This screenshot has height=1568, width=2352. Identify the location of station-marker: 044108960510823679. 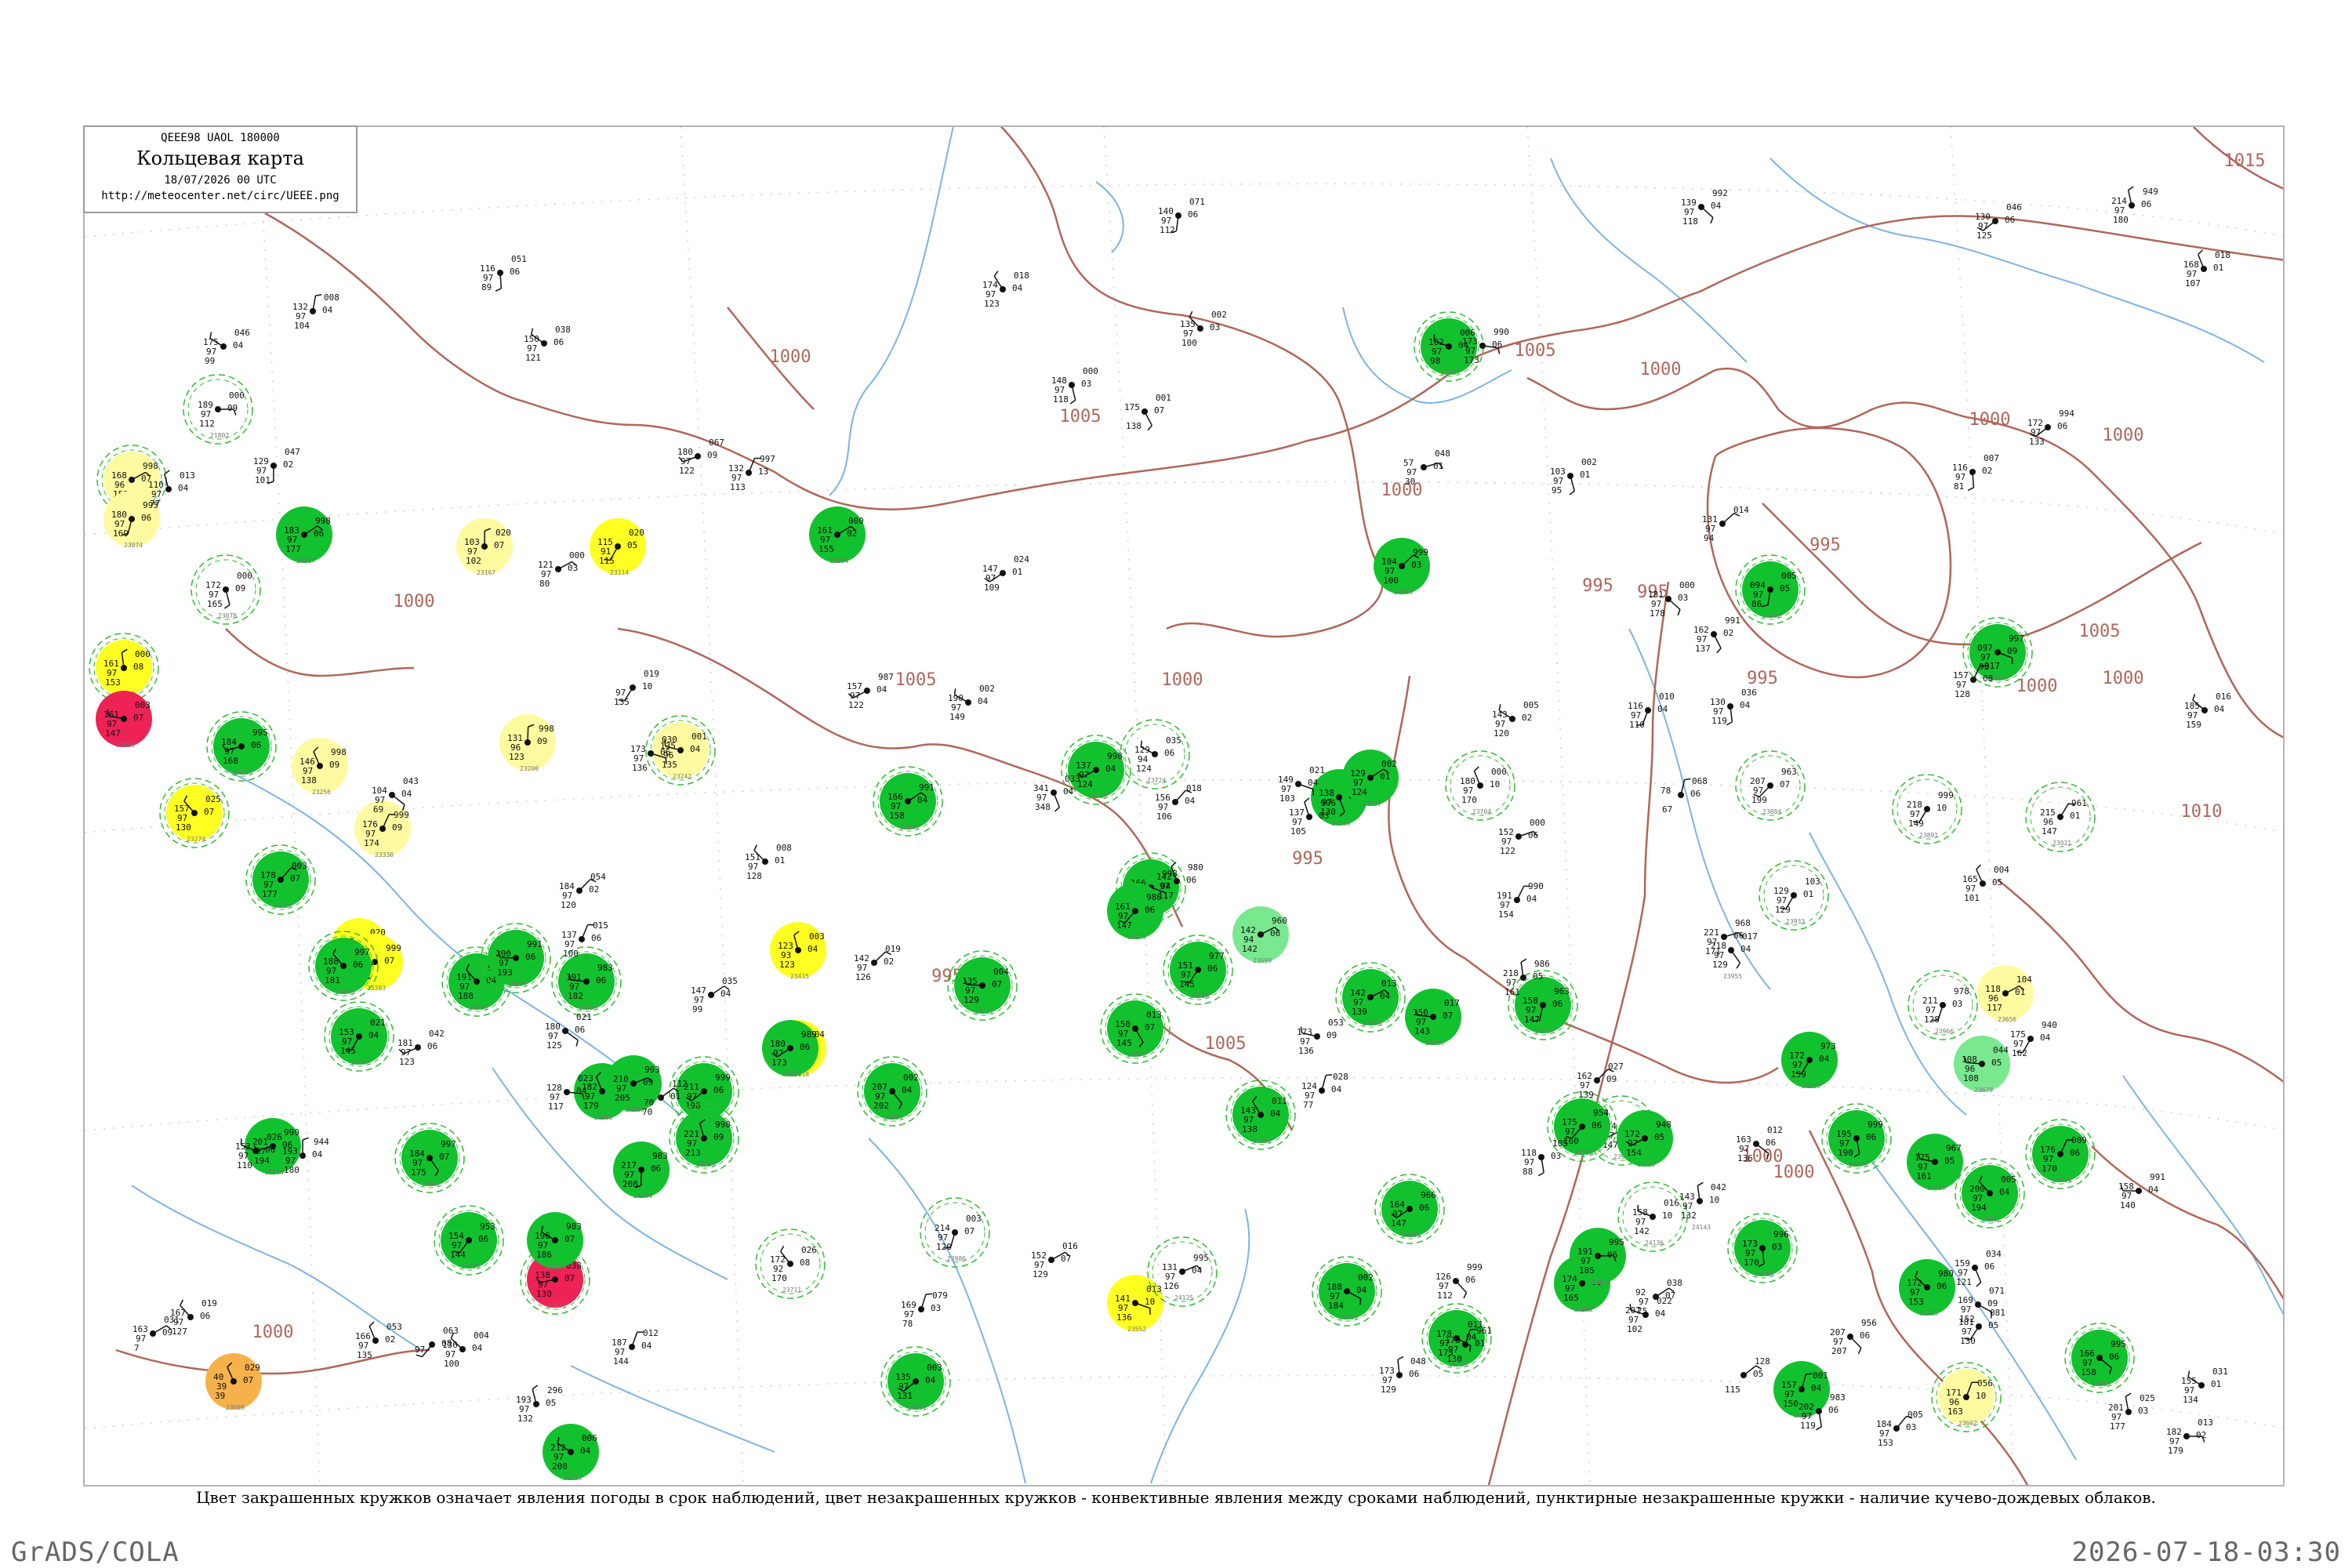
(1982, 1065).